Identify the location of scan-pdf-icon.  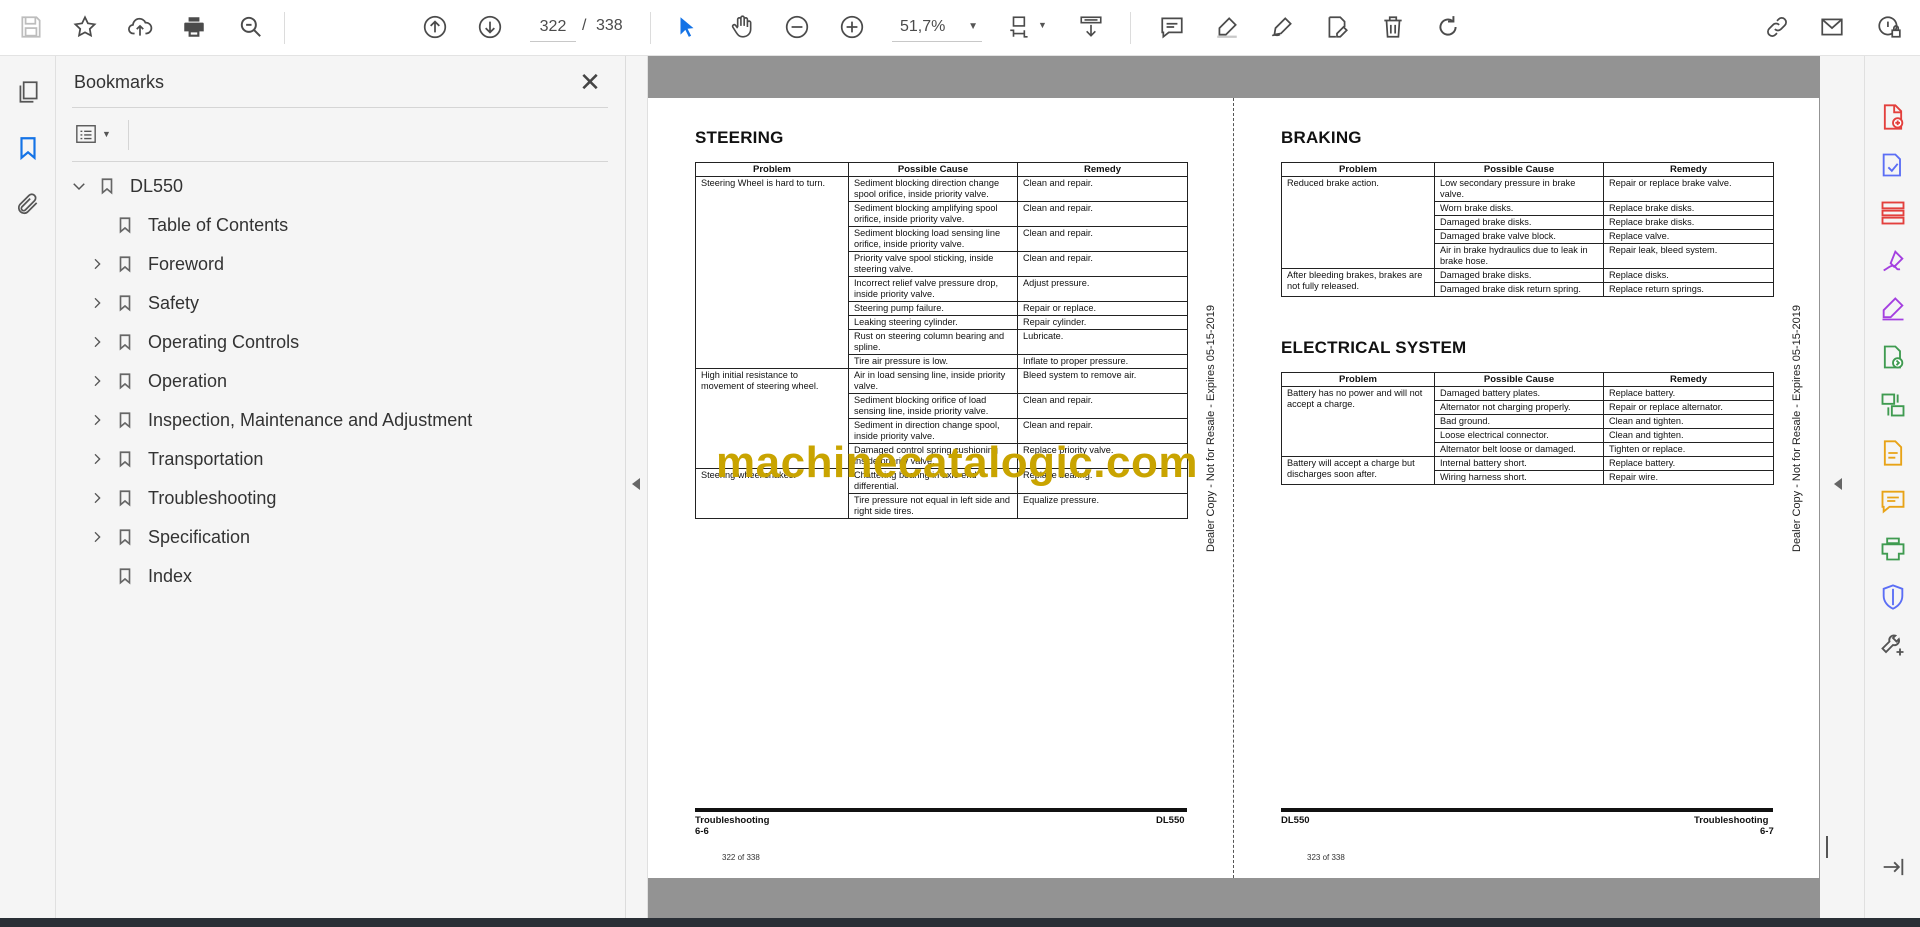
(1893, 453).